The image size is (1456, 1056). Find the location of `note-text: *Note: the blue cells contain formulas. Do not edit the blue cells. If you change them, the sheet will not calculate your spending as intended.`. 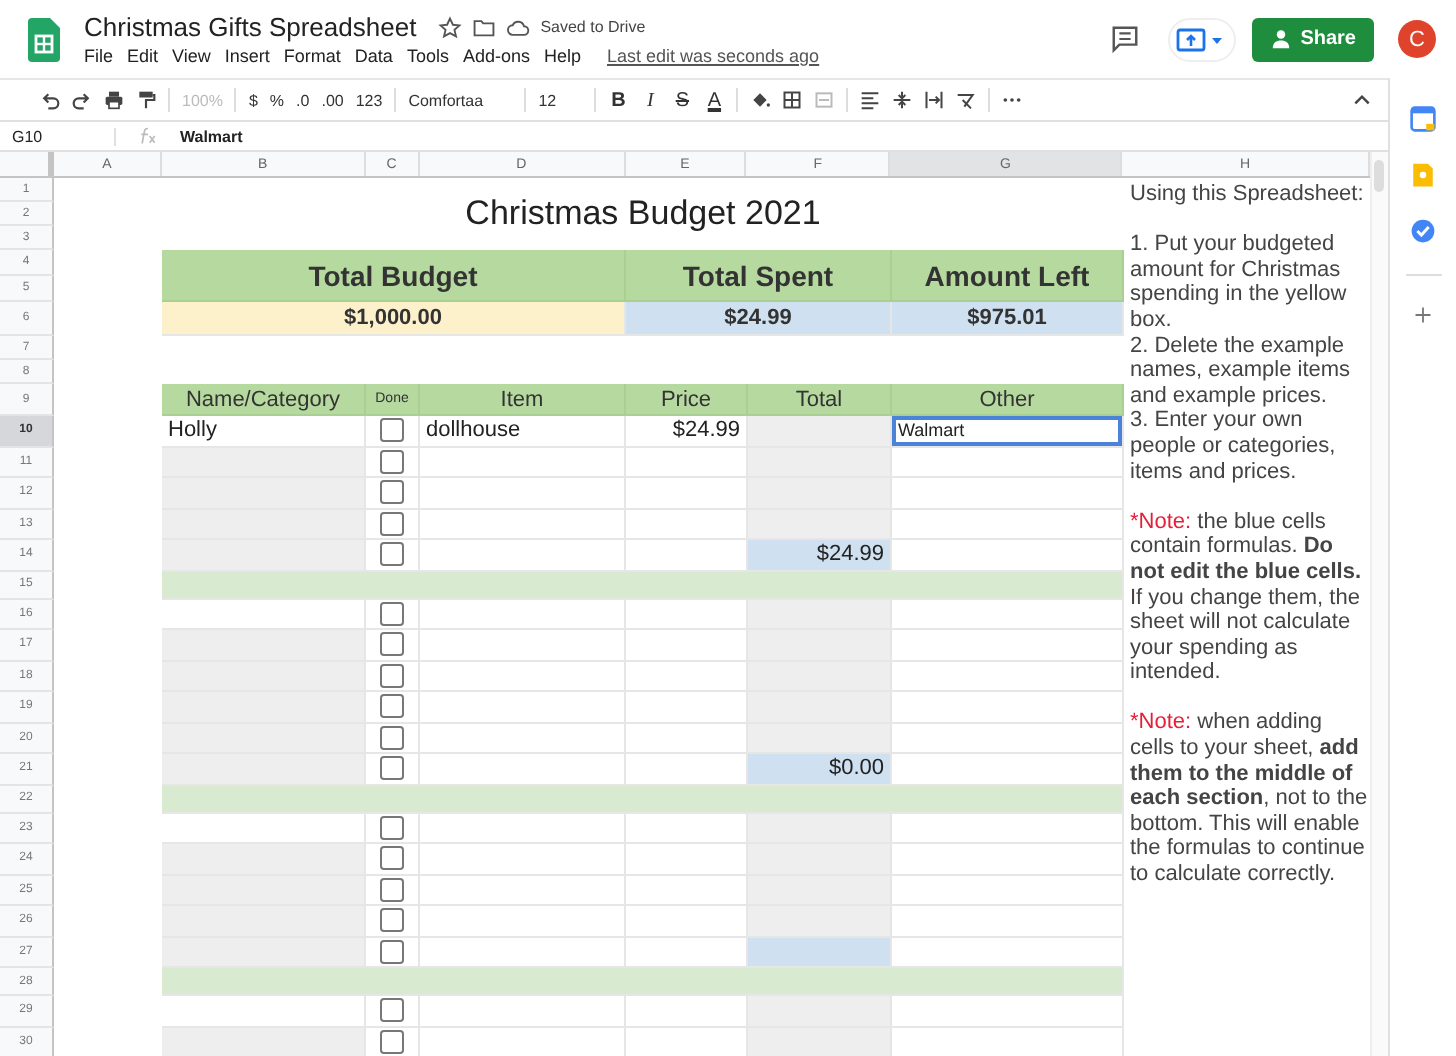

note-text: *Note: the blue cells contain formulas. Do not edit the blue cells. If you change them, the sheet will not calculate your spending as intended. is located at coordinates (1247, 597).